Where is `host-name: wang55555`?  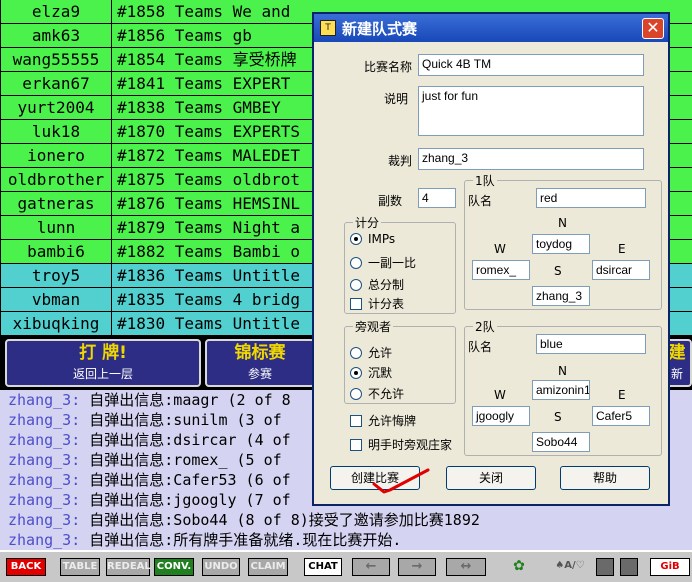
host-name: wang55555 is located at coordinates (56, 60).